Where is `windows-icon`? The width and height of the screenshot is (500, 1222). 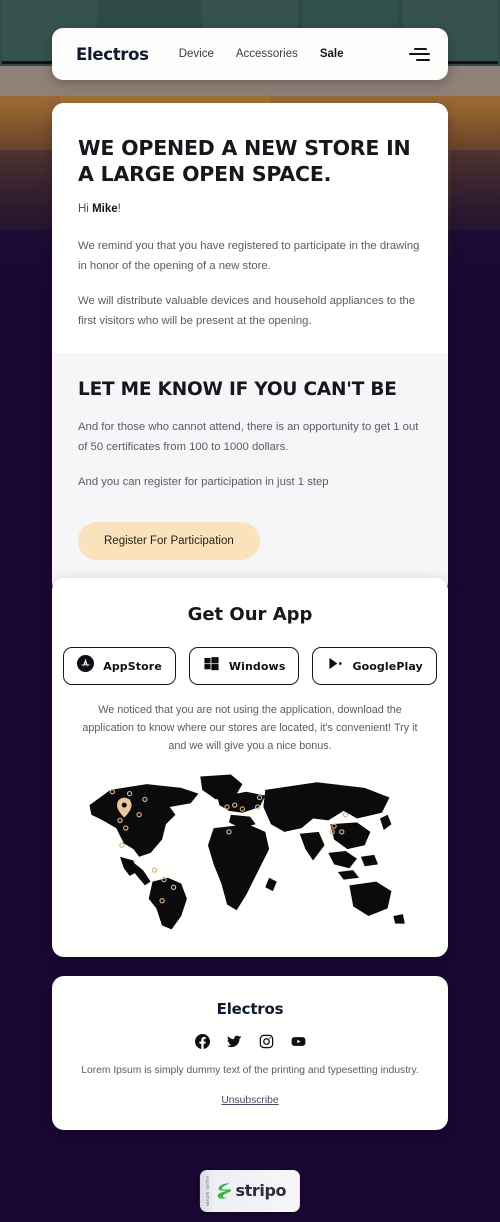
windows-icon is located at coordinates (211, 666).